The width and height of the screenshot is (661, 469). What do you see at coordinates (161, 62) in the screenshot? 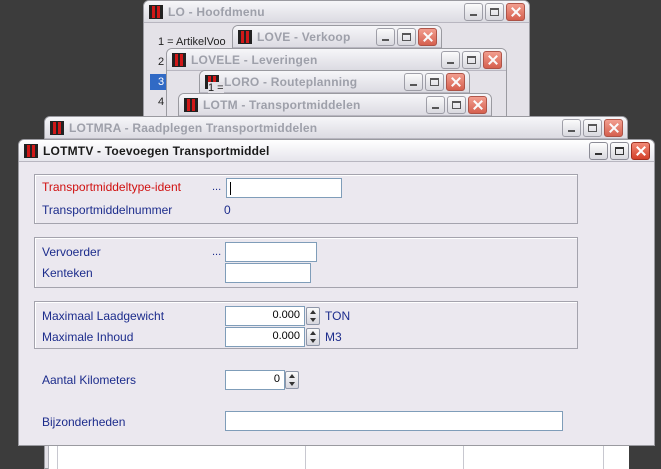
I see `menu-item-2: 2` at bounding box center [161, 62].